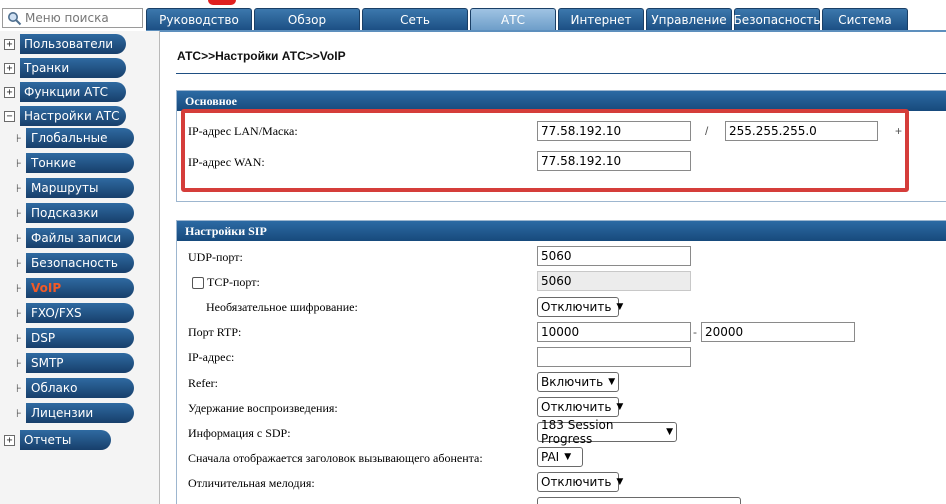 Image resolution: width=946 pixels, height=504 pixels. I want to click on hold-playback-select: Отключить ▼, so click(580, 407).